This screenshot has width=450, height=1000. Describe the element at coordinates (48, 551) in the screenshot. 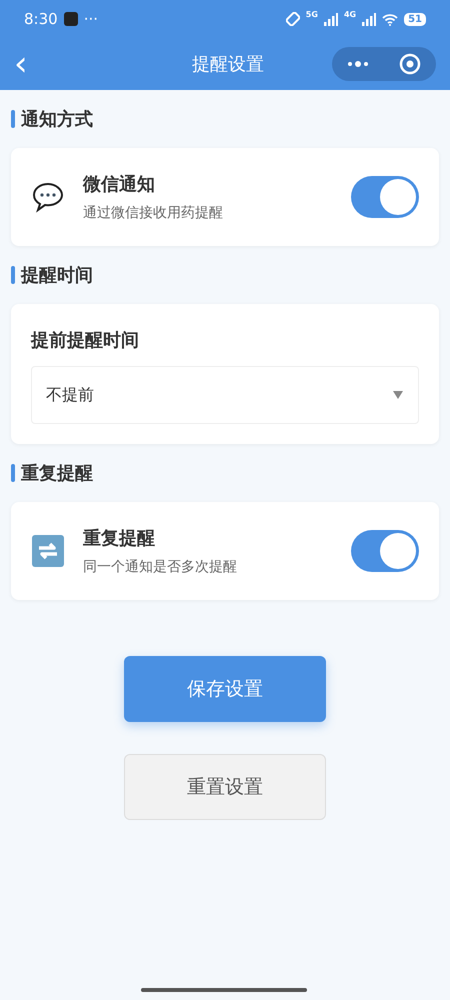

I see `repeat-icon` at that location.